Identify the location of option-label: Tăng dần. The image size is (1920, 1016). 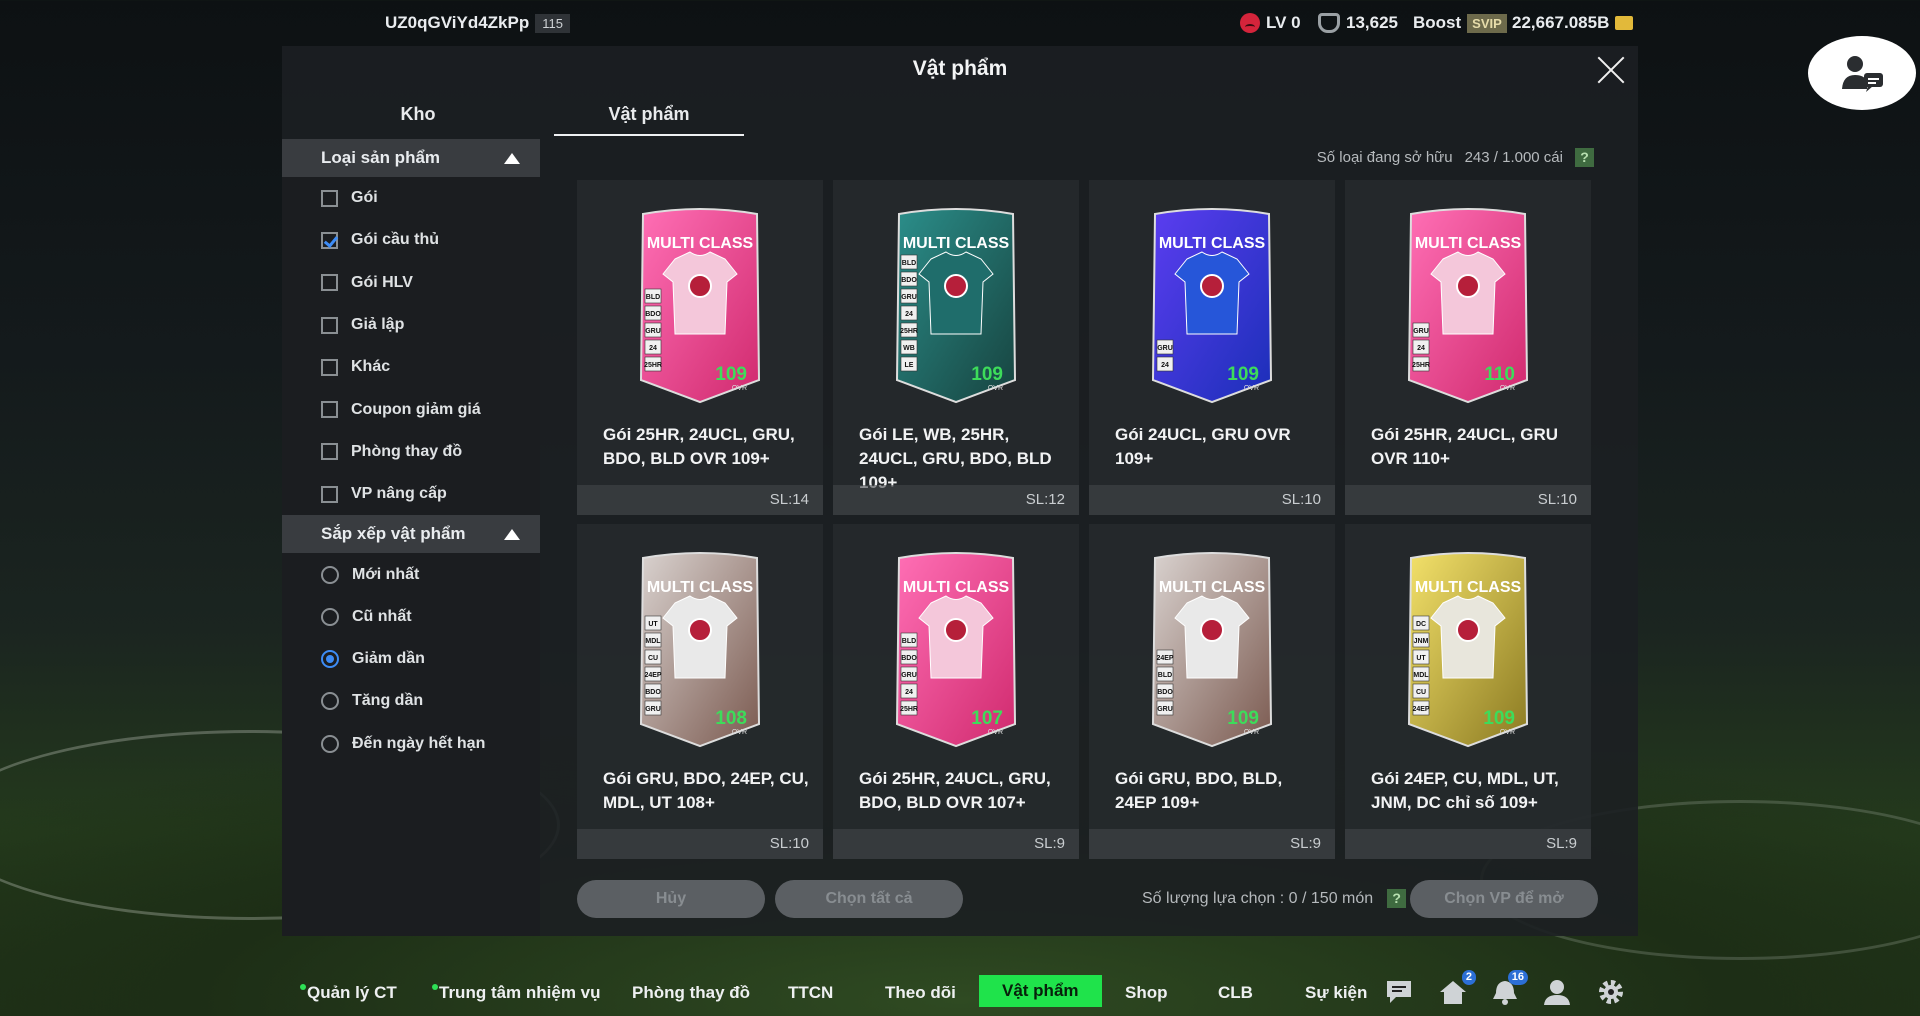
(388, 701).